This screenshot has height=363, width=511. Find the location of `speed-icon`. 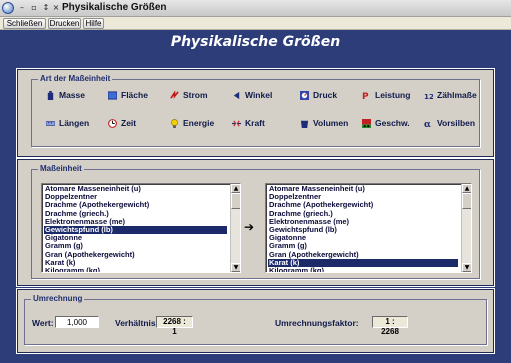

speed-icon is located at coordinates (366, 123).